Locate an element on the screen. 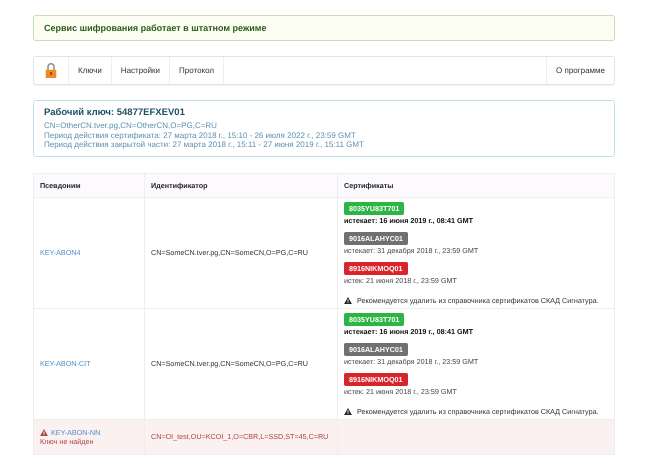  key-detail: CN=OtherCN.tver.pg,CN=OtherCN,O=PG,C=RU is located at coordinates (131, 125).